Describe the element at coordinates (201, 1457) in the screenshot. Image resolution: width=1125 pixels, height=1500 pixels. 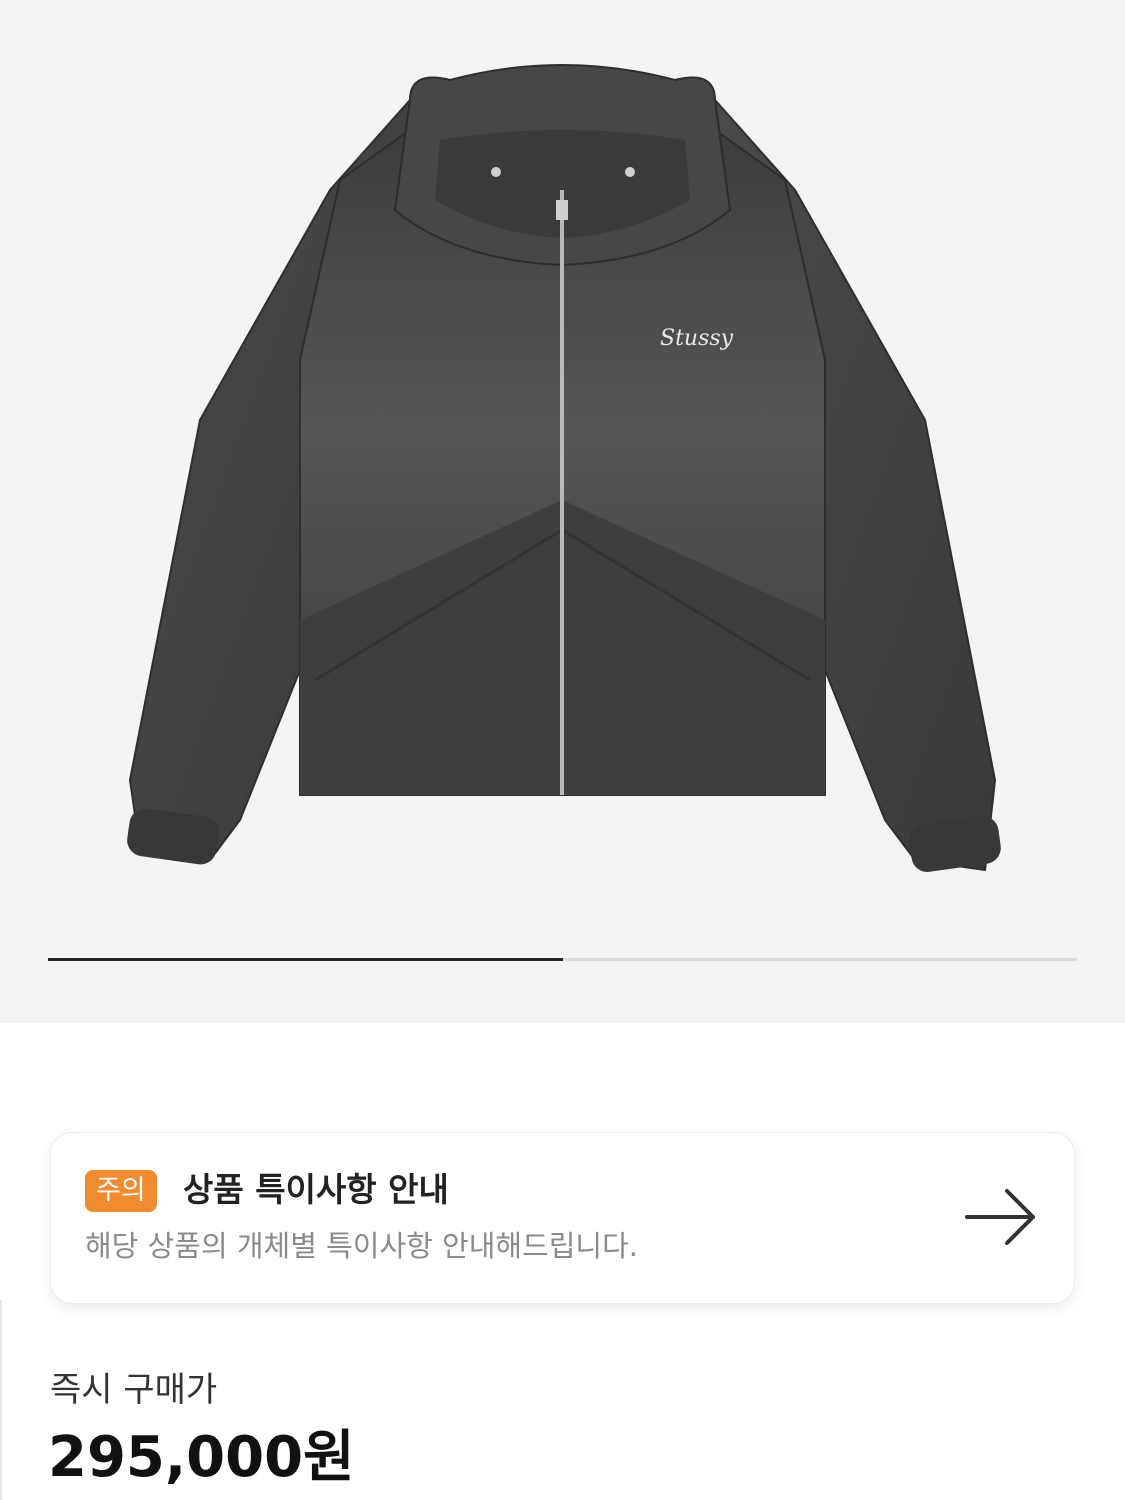
I see `instant-buy-price: 295,000원` at that location.